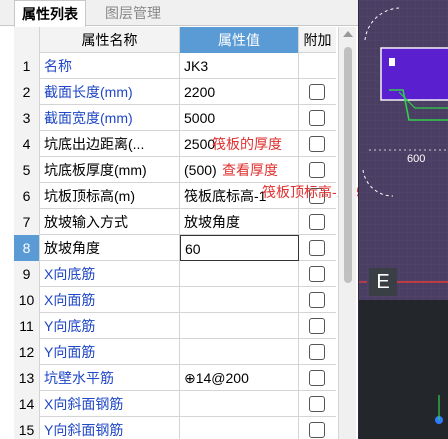 The image size is (448, 439). What do you see at coordinates (110, 300) in the screenshot?
I see `property-name: X向面筋` at bounding box center [110, 300].